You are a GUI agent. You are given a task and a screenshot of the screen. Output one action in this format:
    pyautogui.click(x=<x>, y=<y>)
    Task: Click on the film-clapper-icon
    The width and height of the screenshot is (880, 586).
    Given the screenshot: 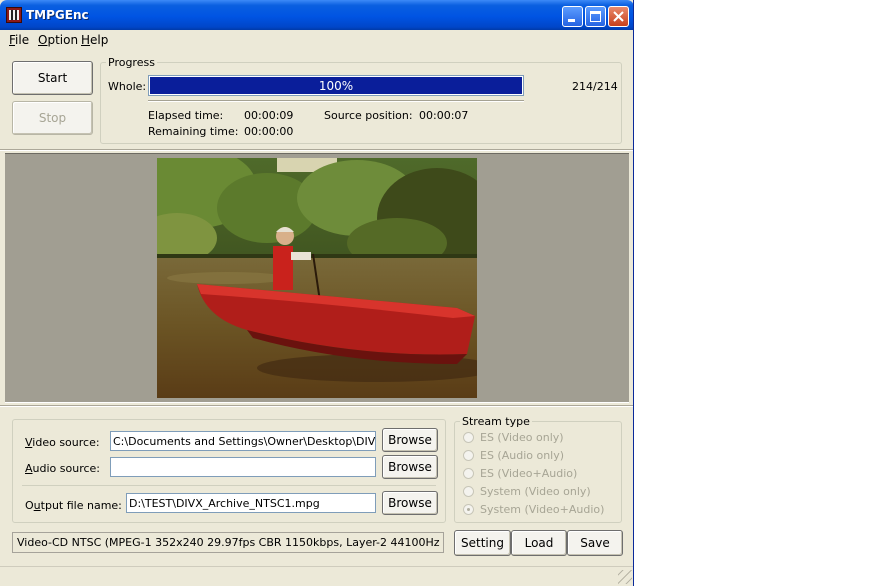 What is the action you would take?
    pyautogui.click(x=14, y=15)
    